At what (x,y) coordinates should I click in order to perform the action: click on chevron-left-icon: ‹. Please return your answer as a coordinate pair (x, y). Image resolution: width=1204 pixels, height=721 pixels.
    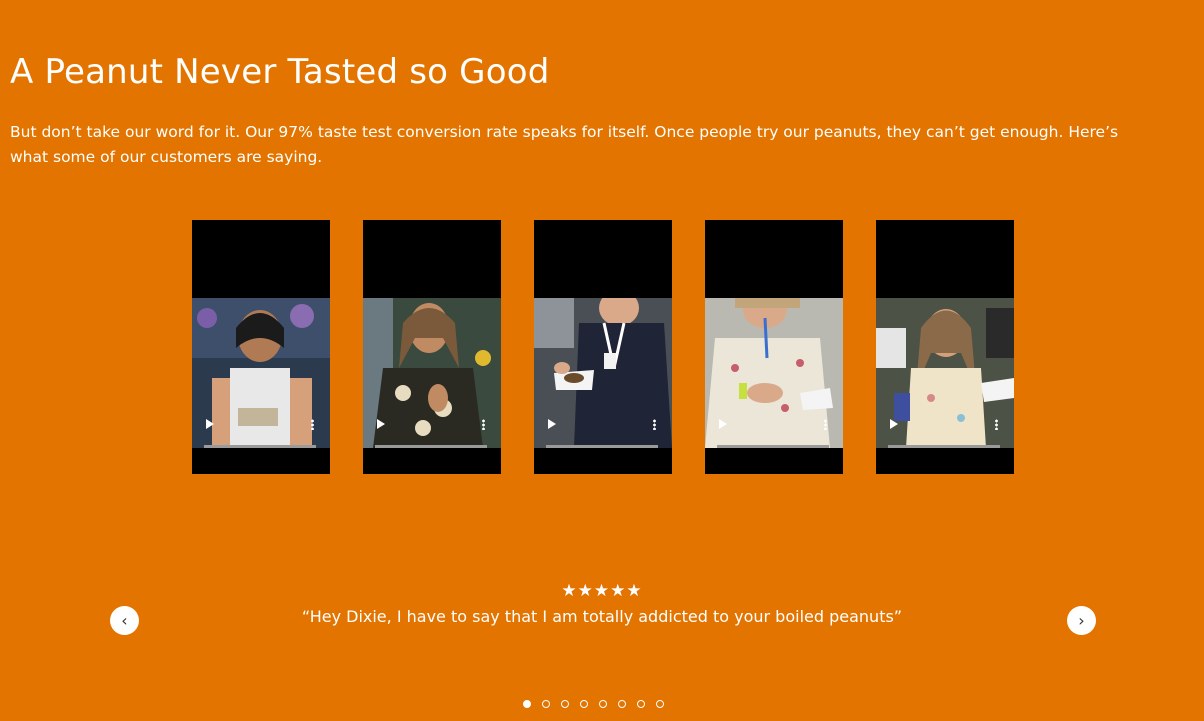
    Looking at the image, I should click on (124, 620).